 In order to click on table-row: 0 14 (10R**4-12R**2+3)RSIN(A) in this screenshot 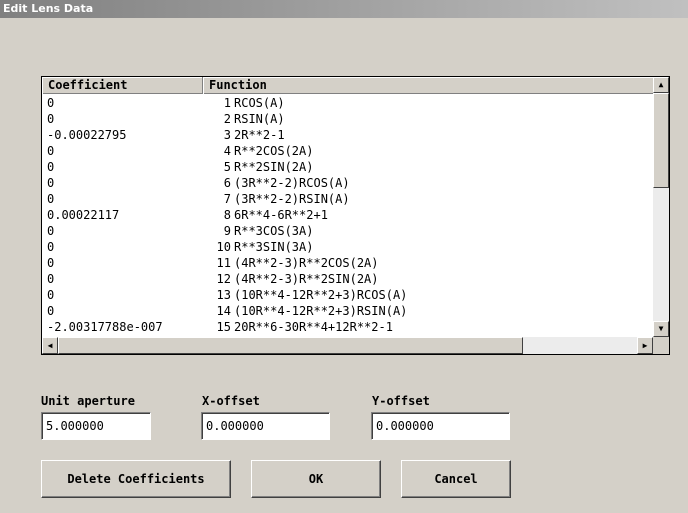, I will do `click(347, 311)`.